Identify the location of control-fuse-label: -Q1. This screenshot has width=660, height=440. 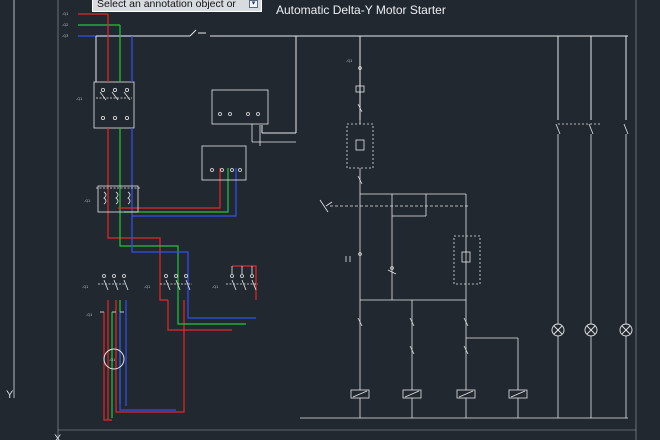
(349, 61).